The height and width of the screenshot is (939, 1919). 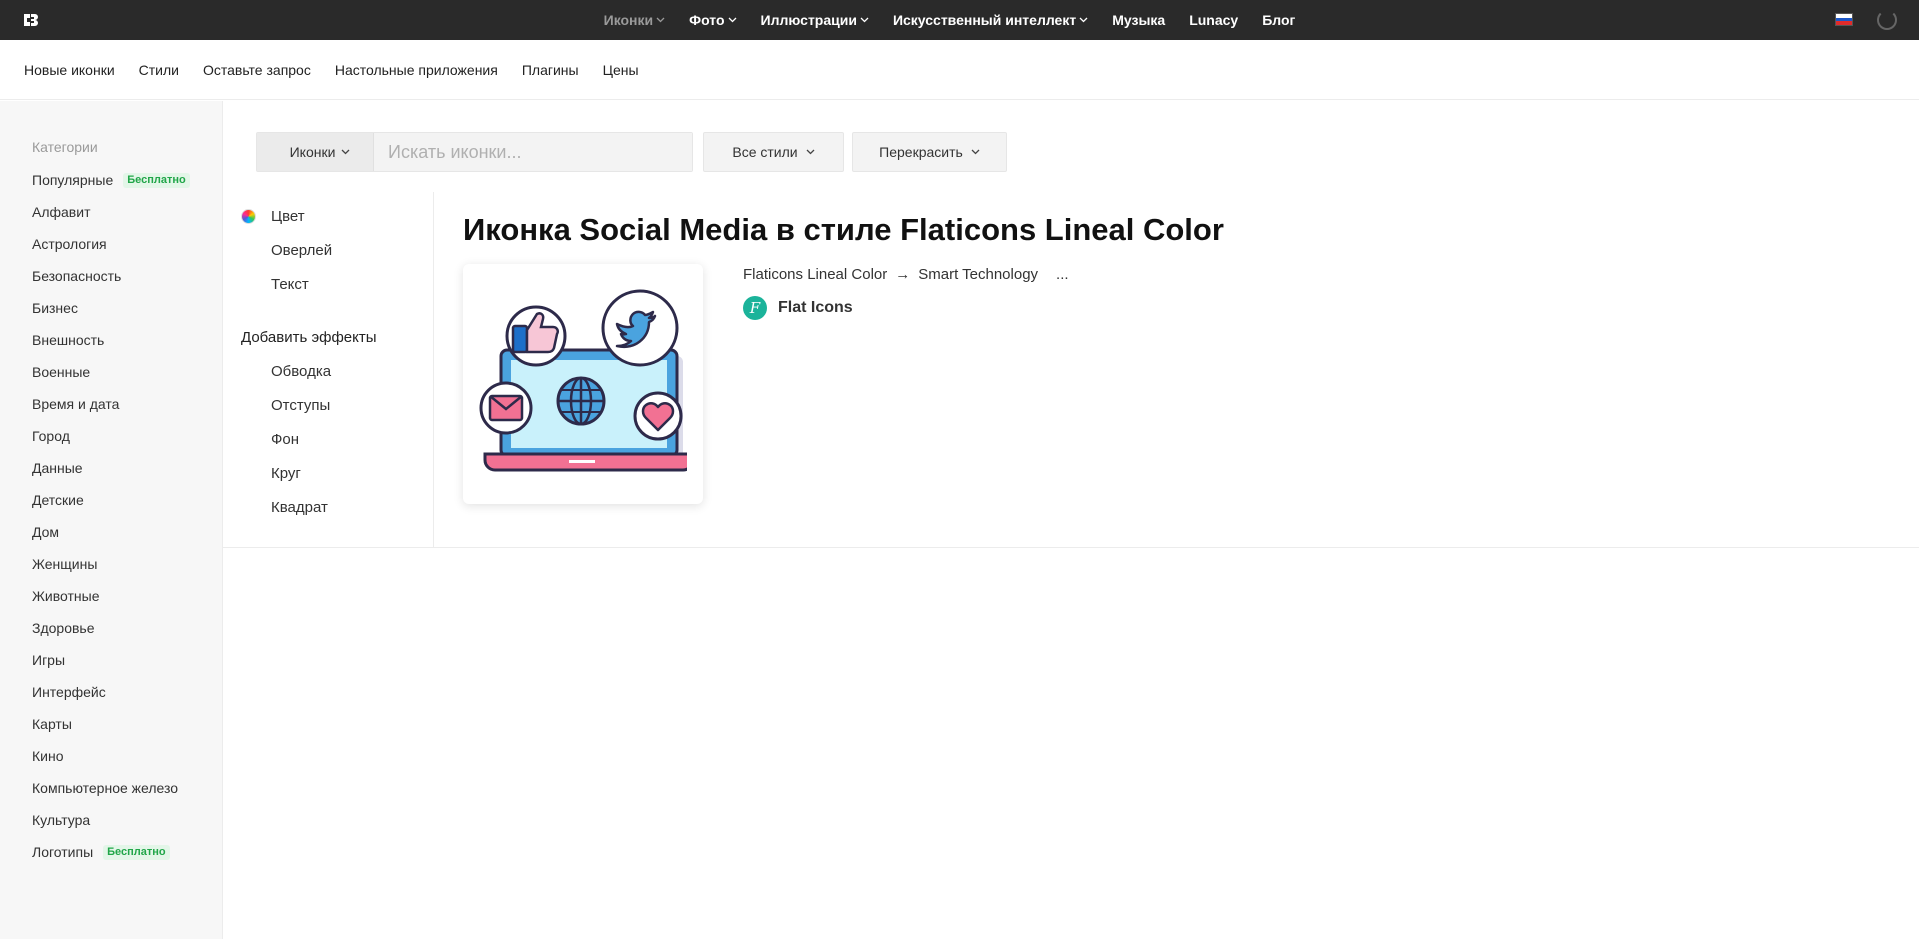 I want to click on pack-link: Smart Technology, so click(x=978, y=274).